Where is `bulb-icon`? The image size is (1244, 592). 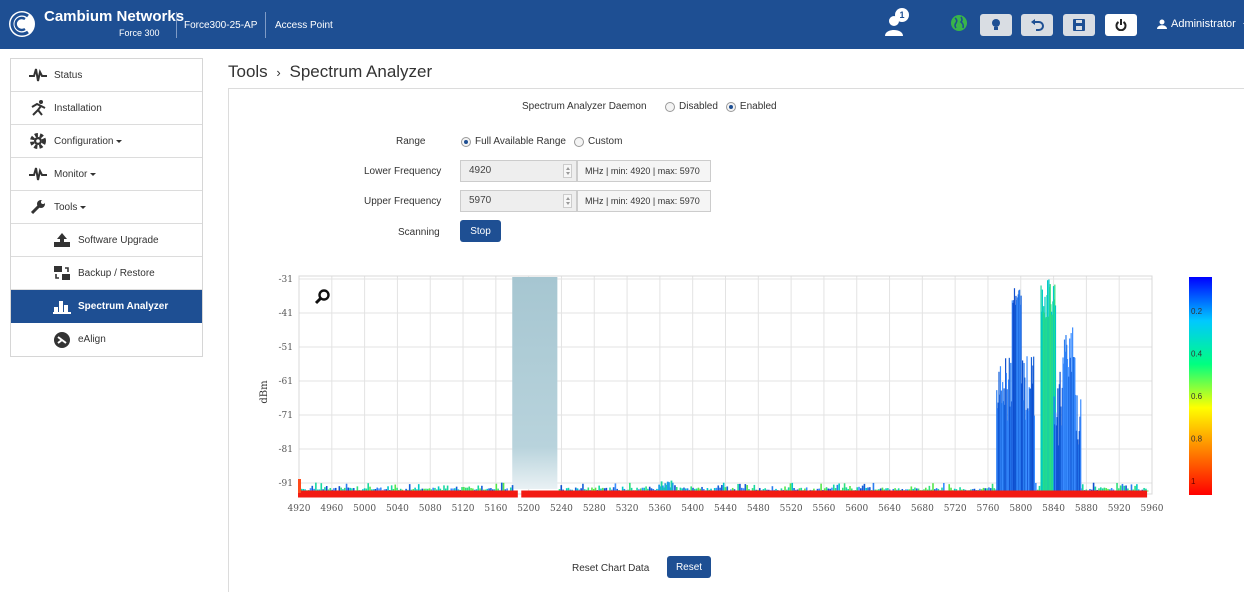 bulb-icon is located at coordinates (996, 24).